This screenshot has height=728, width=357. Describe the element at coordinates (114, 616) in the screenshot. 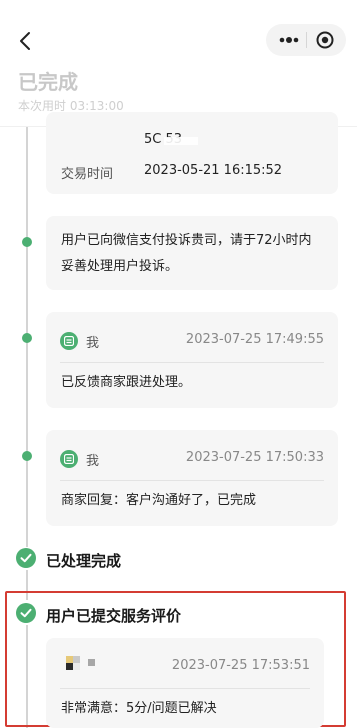

I see `status-review-submitted: 用户已提交服务评价` at that location.